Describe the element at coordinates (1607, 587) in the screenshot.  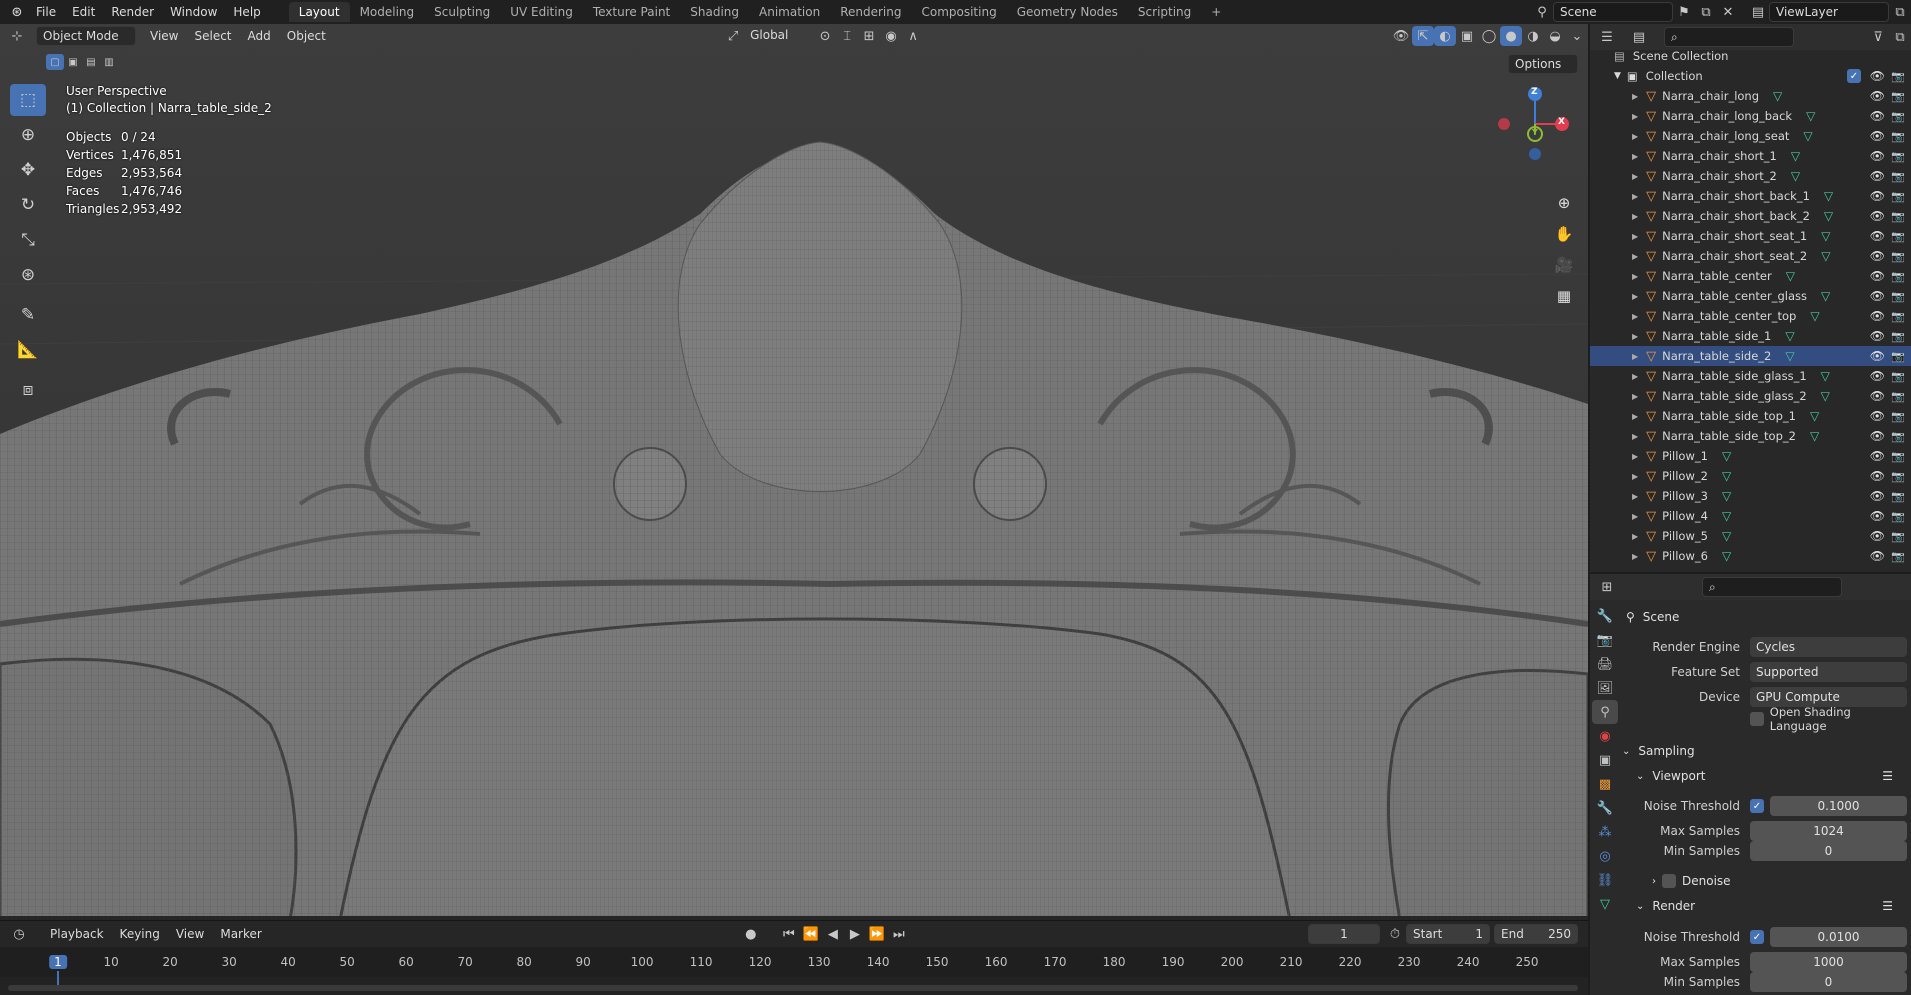
I see `properties-editor-type-icon: ⊞` at that location.